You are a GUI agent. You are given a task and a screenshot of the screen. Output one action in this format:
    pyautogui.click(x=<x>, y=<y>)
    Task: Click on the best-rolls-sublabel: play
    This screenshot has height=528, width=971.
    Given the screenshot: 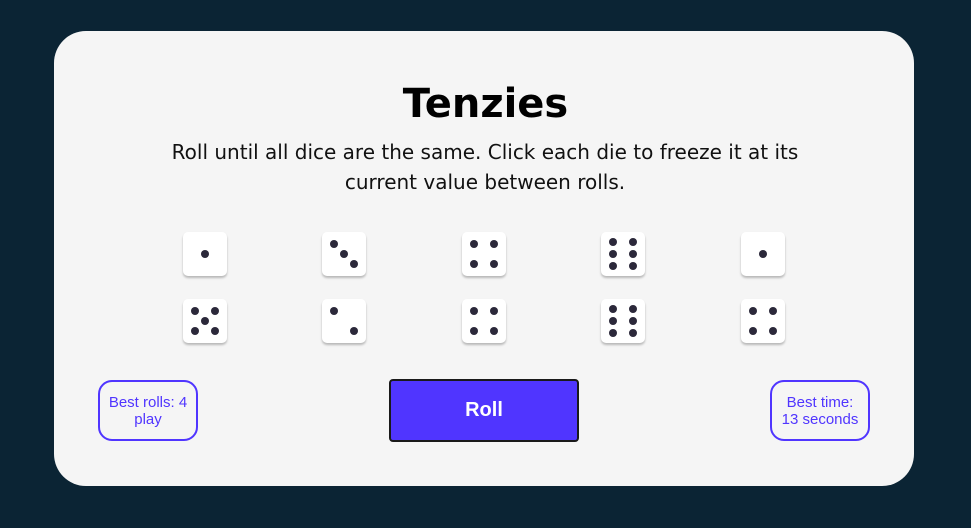 What is the action you would take?
    pyautogui.click(x=148, y=419)
    